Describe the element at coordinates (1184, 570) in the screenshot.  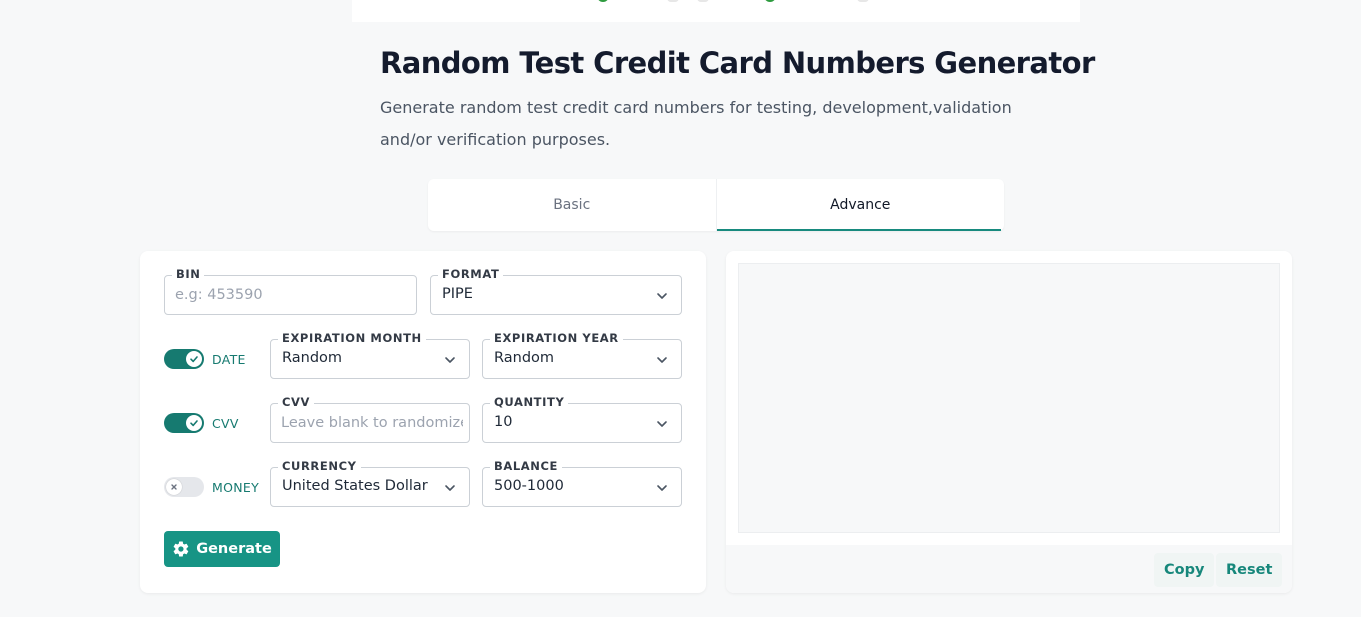
I see `copy-button: Copy` at that location.